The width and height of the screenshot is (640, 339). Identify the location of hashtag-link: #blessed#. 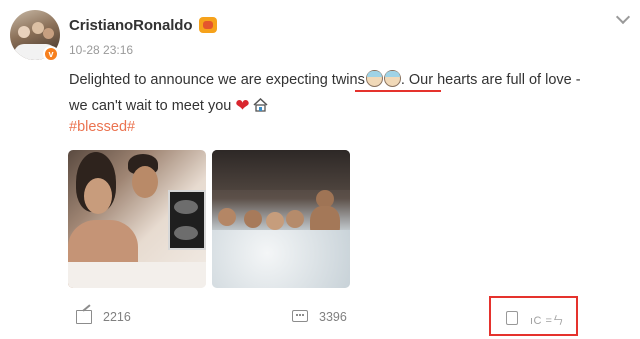
(102, 127).